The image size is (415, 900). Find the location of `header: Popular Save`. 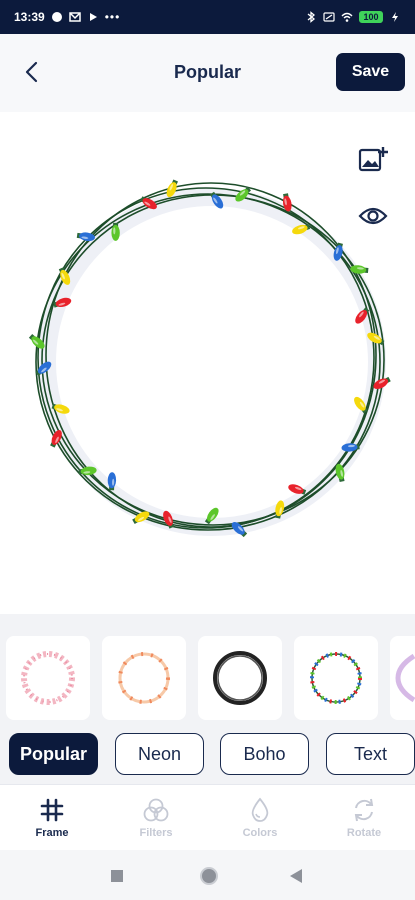

header: Popular Save is located at coordinates (207, 73).